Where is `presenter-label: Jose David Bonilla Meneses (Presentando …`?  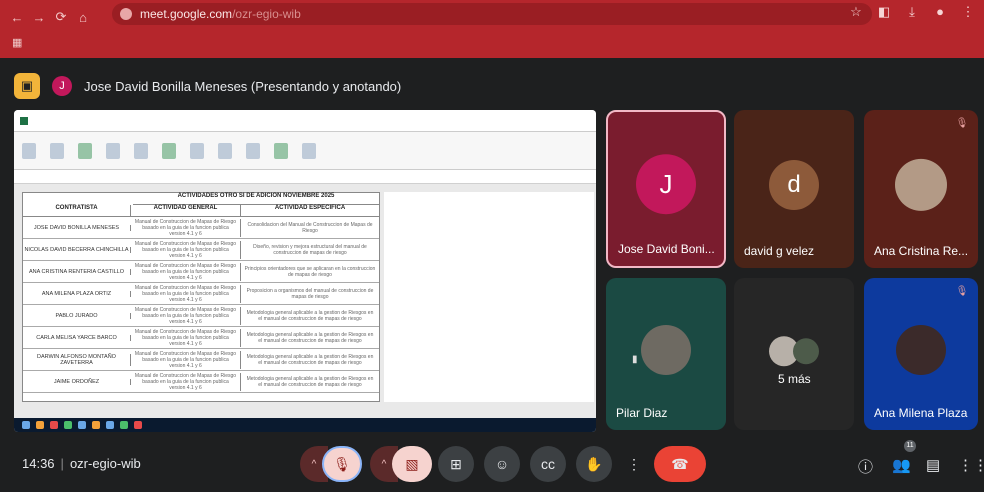
presenter-label: Jose David Bonilla Meneses (Presentando … is located at coordinates (243, 86).